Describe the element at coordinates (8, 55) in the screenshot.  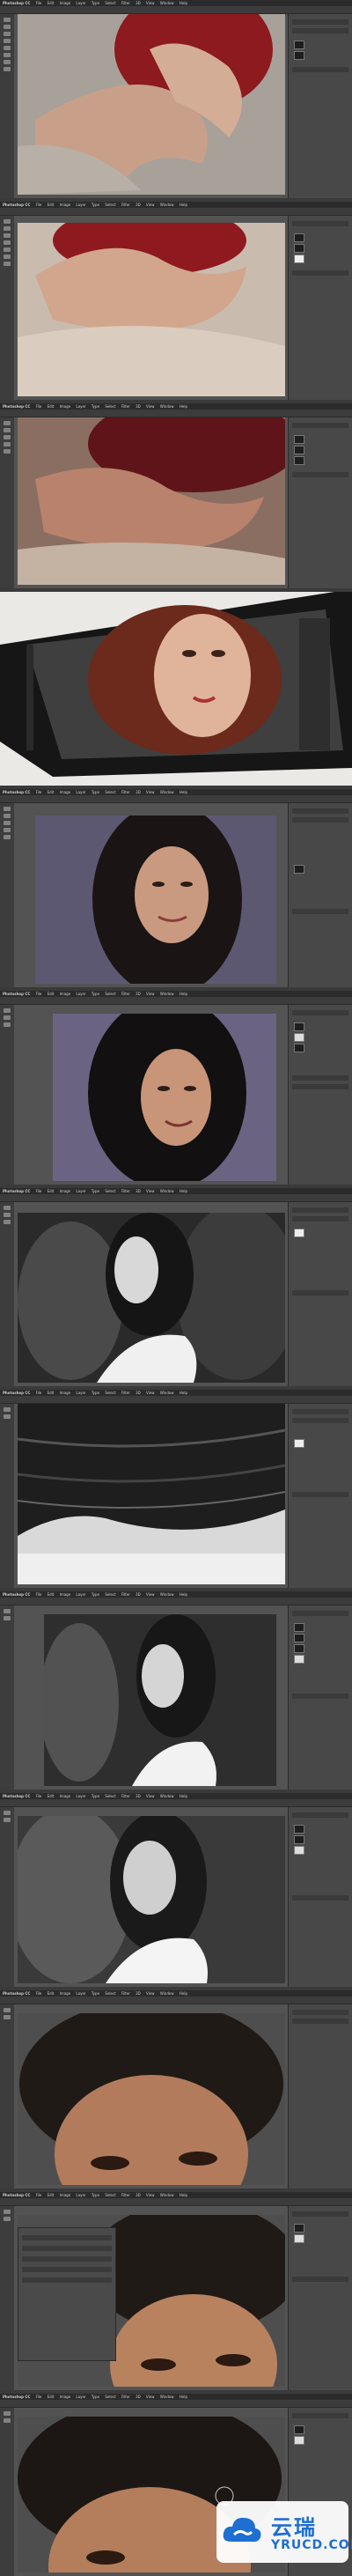
I see `gradient-tool-icon` at that location.